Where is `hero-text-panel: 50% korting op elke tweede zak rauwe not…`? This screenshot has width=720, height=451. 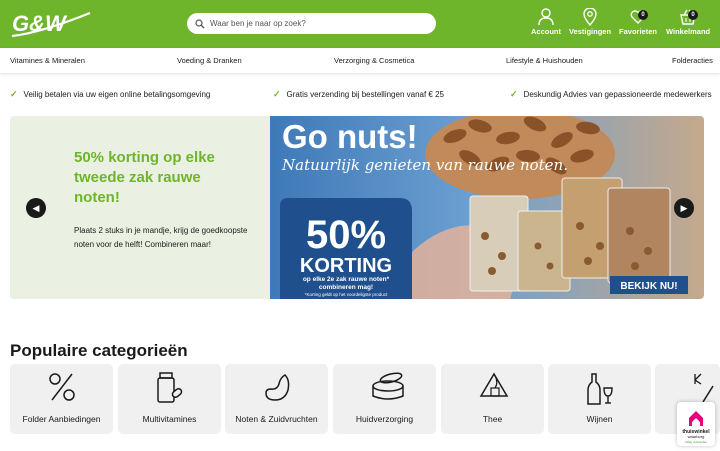 hero-text-panel: 50% korting op elke tweede zak rauwe not… is located at coordinates (140, 207).